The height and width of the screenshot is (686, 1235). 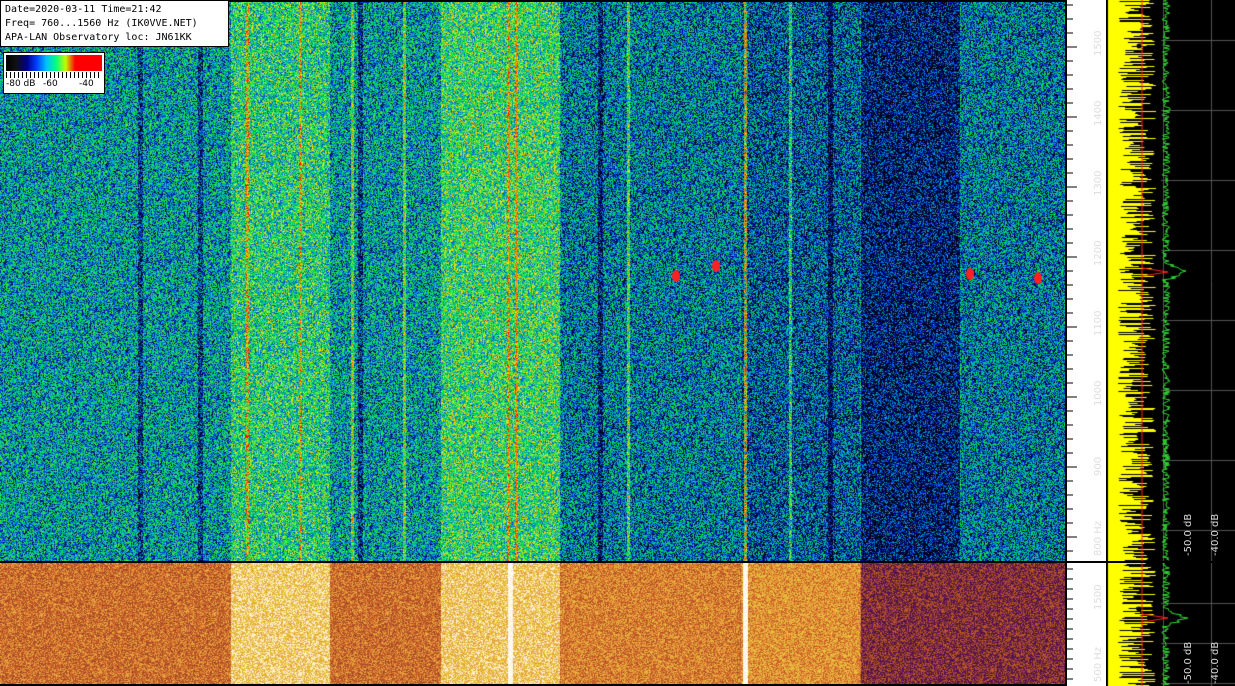 I want to click on freq-tick-1100: 1100, so click(x=1098, y=323).